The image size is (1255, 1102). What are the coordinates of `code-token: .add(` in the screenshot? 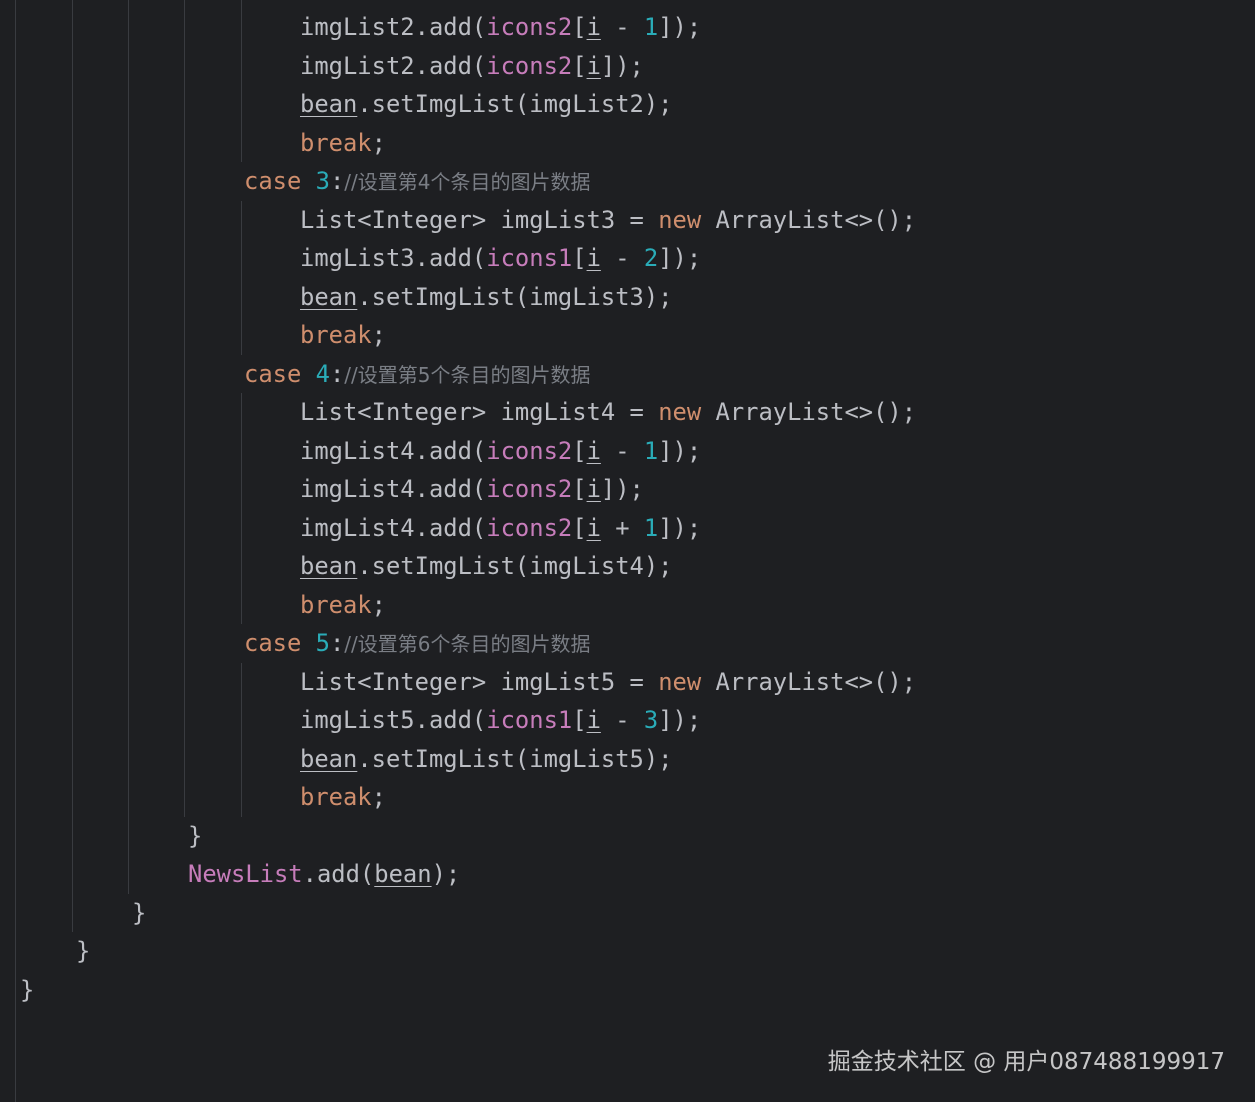 It's located at (338, 874).